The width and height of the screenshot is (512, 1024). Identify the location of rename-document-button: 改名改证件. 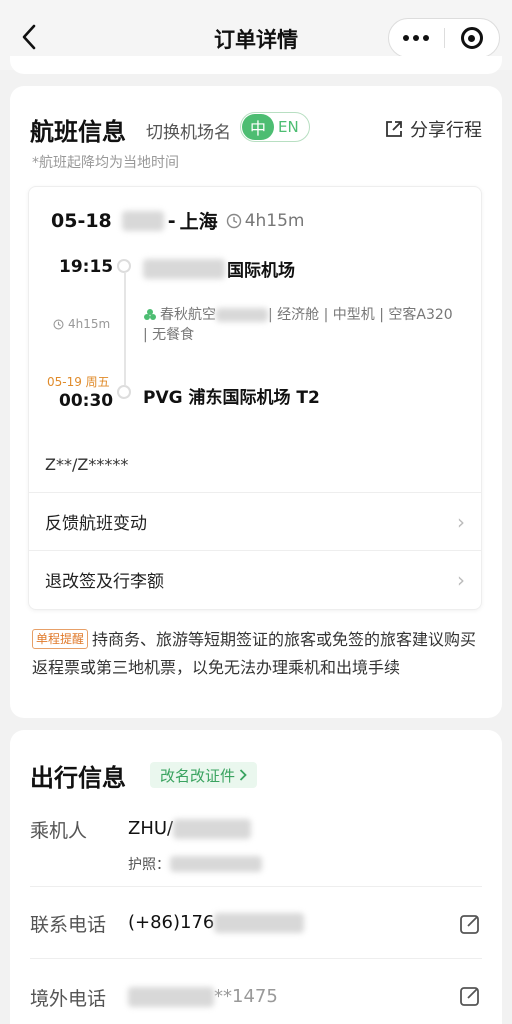
(204, 775).